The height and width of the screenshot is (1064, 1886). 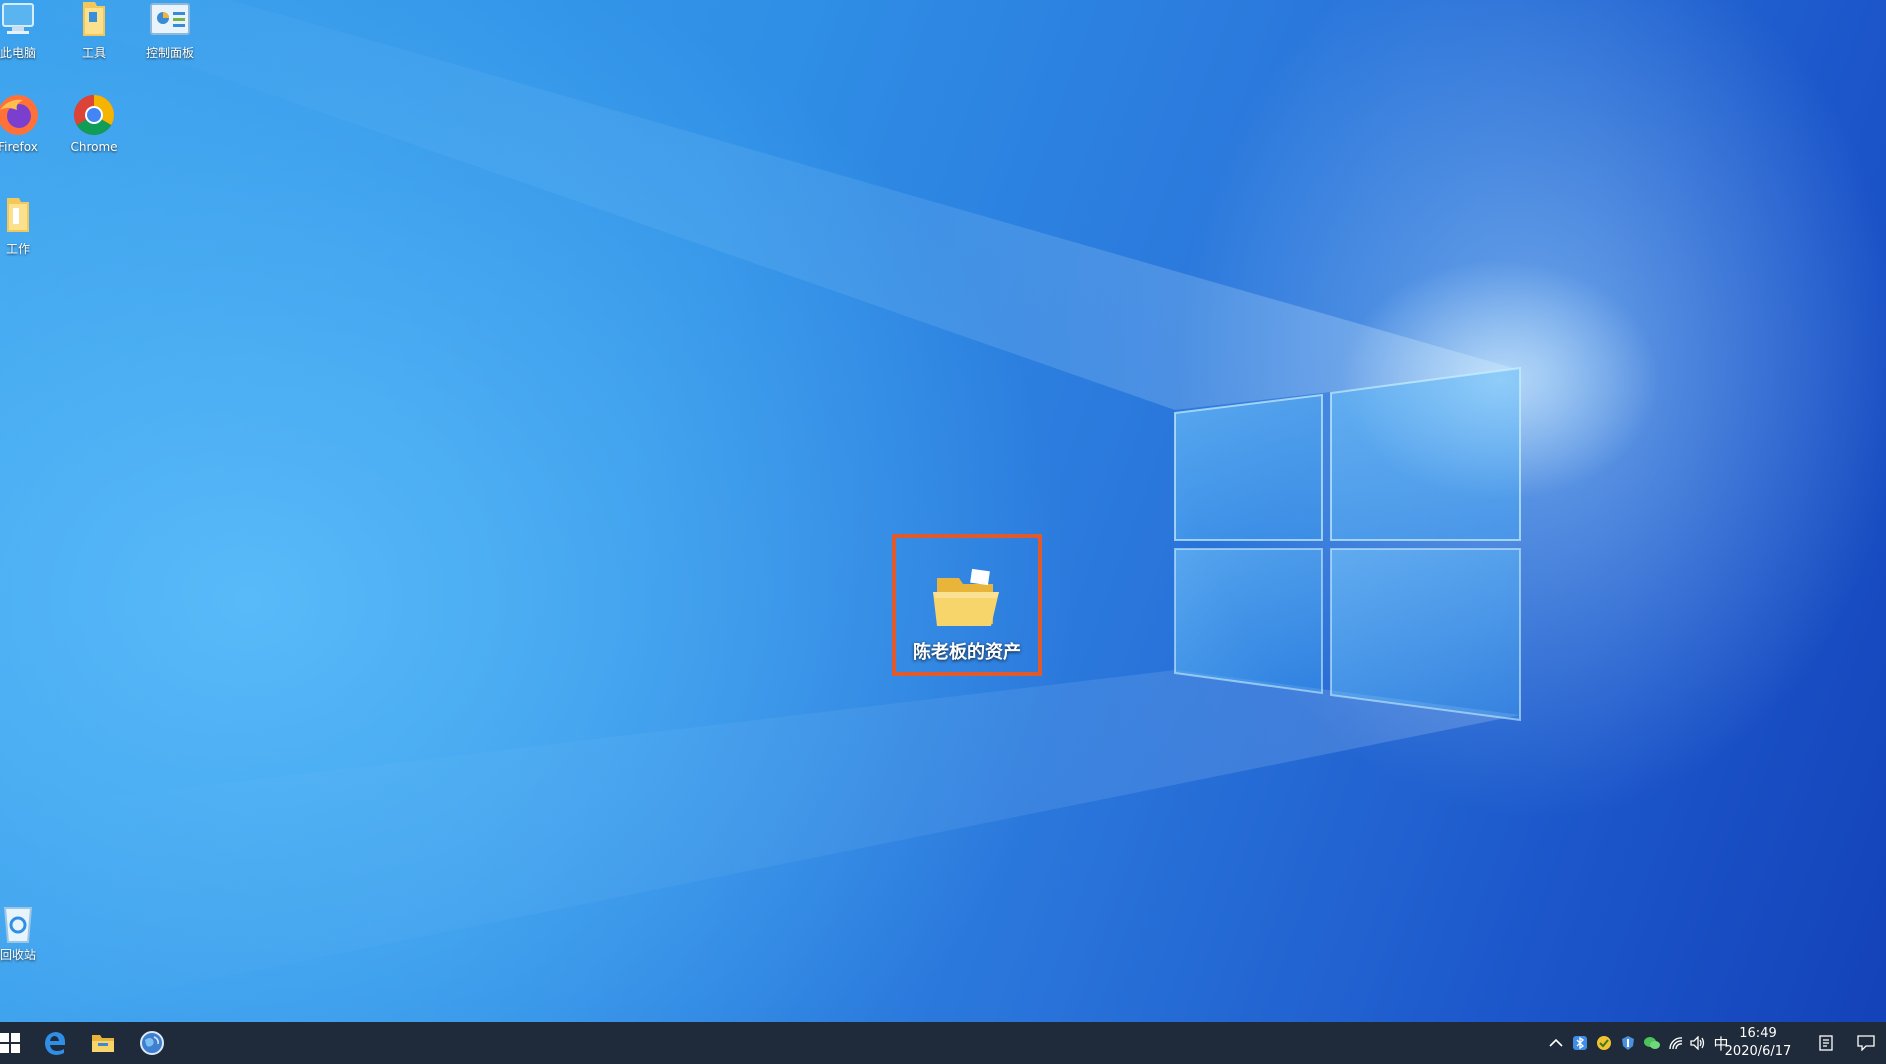 I want to click on file-explorer-icon, so click(x=103, y=1043).